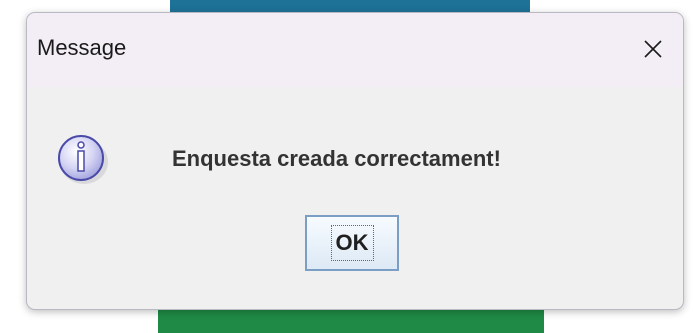 Image resolution: width=693 pixels, height=333 pixels. I want to click on close-icon, so click(653, 49).